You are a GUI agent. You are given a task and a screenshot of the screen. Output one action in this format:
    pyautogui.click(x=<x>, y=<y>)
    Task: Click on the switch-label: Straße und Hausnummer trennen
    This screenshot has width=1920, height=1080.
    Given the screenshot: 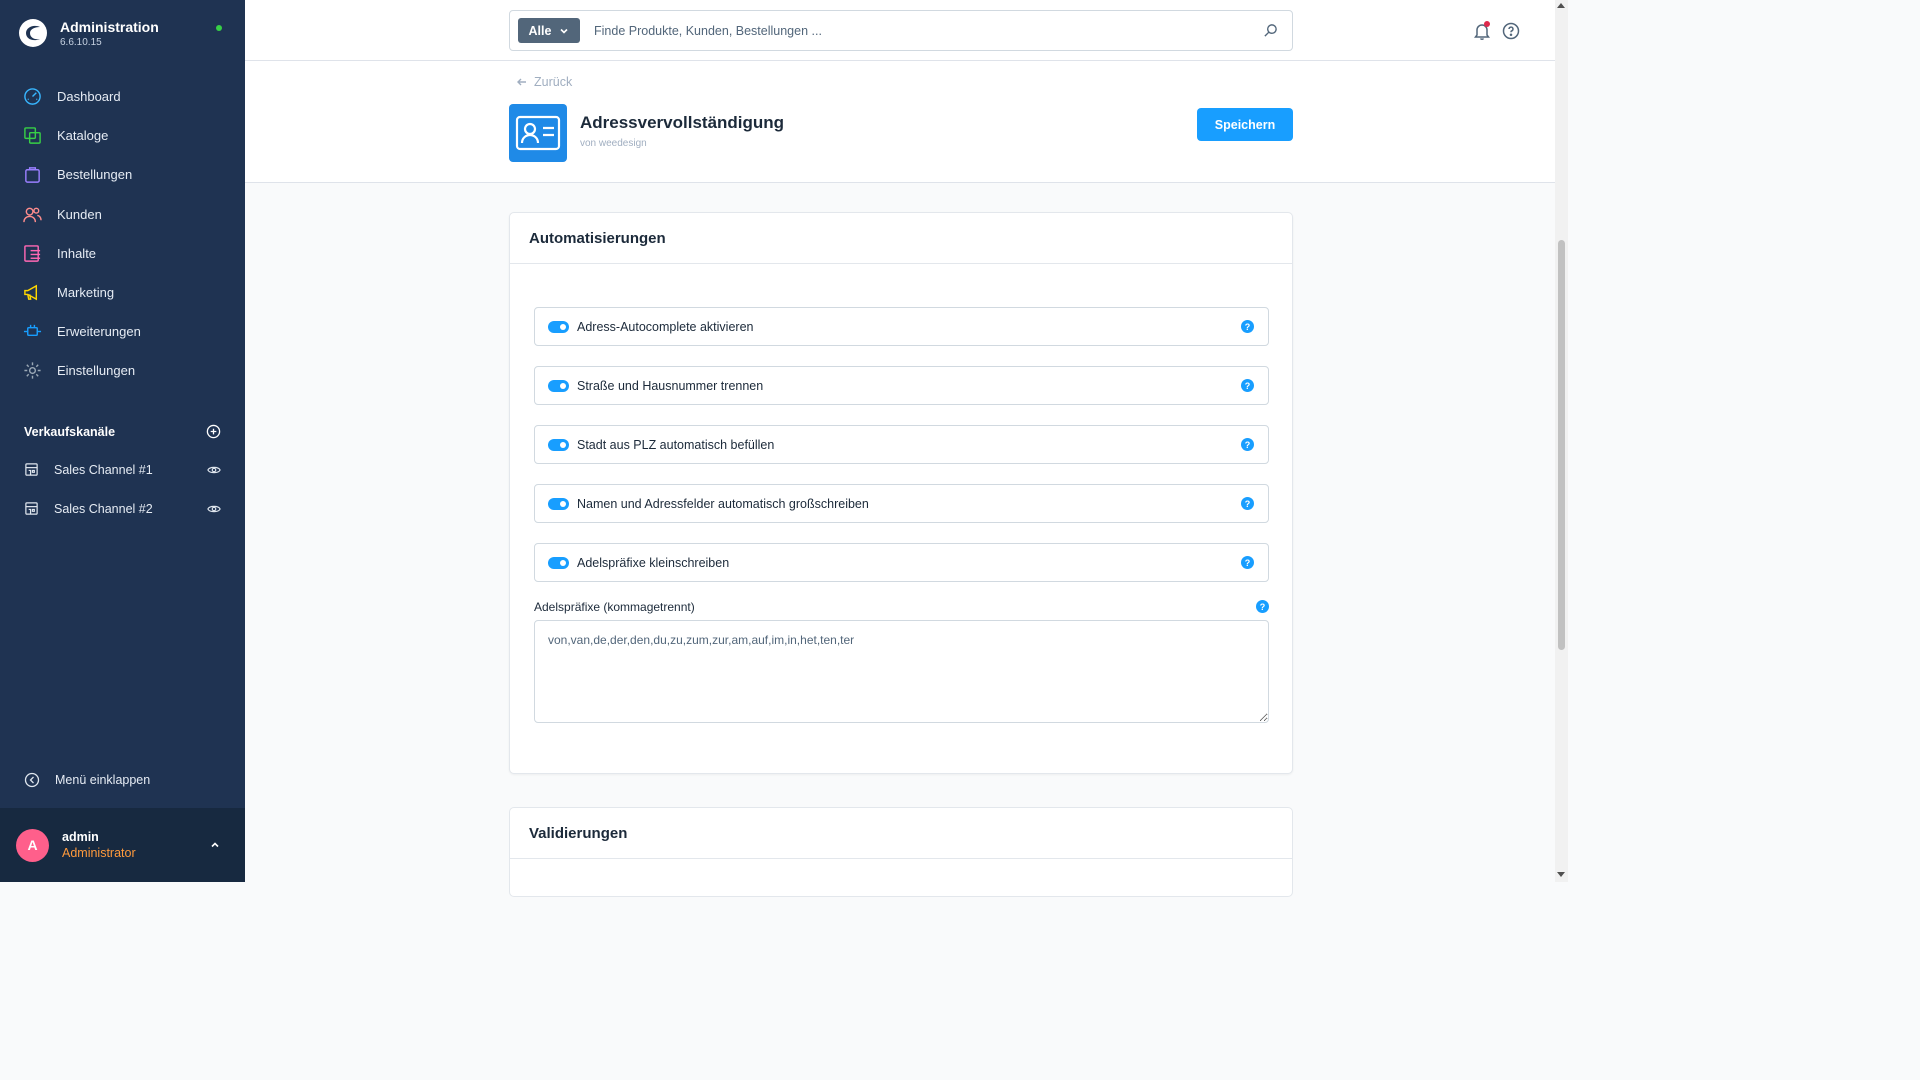 What is the action you would take?
    pyautogui.click(x=670, y=385)
    